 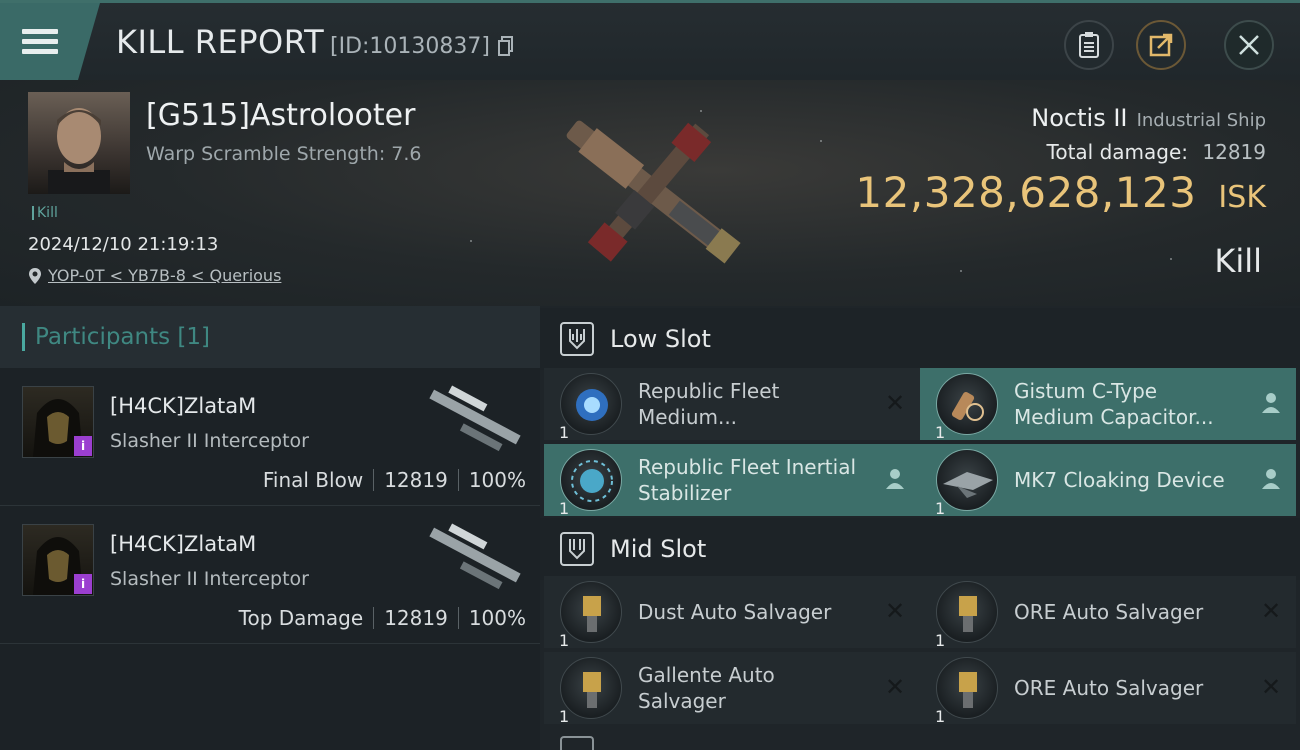 I want to click on capacitor-battery-icon: 1, so click(x=966, y=407).